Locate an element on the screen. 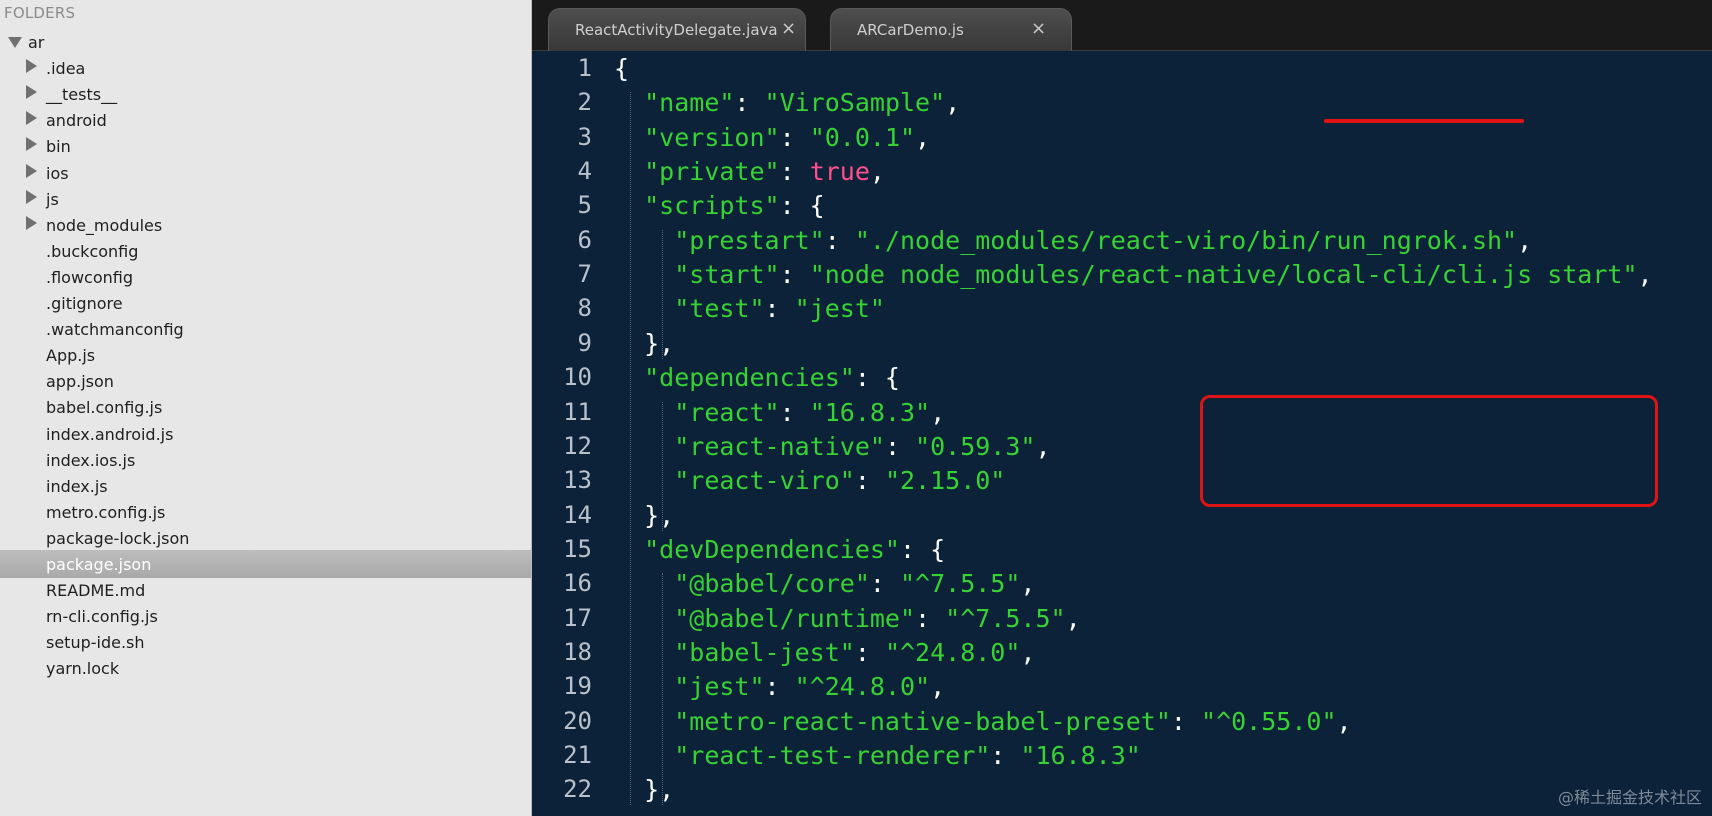  code-text: "private": true, is located at coordinates (749, 171).